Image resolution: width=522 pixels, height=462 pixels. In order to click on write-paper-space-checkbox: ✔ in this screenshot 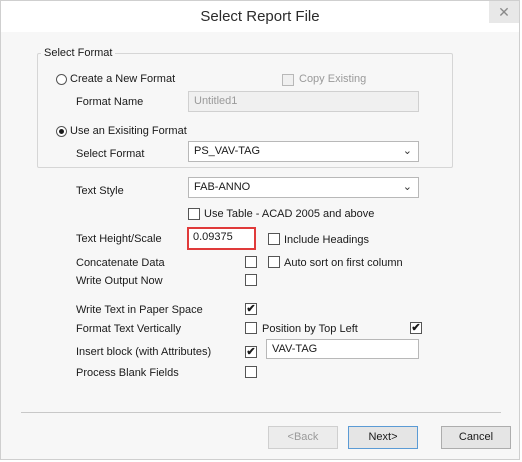, I will do `click(251, 309)`.